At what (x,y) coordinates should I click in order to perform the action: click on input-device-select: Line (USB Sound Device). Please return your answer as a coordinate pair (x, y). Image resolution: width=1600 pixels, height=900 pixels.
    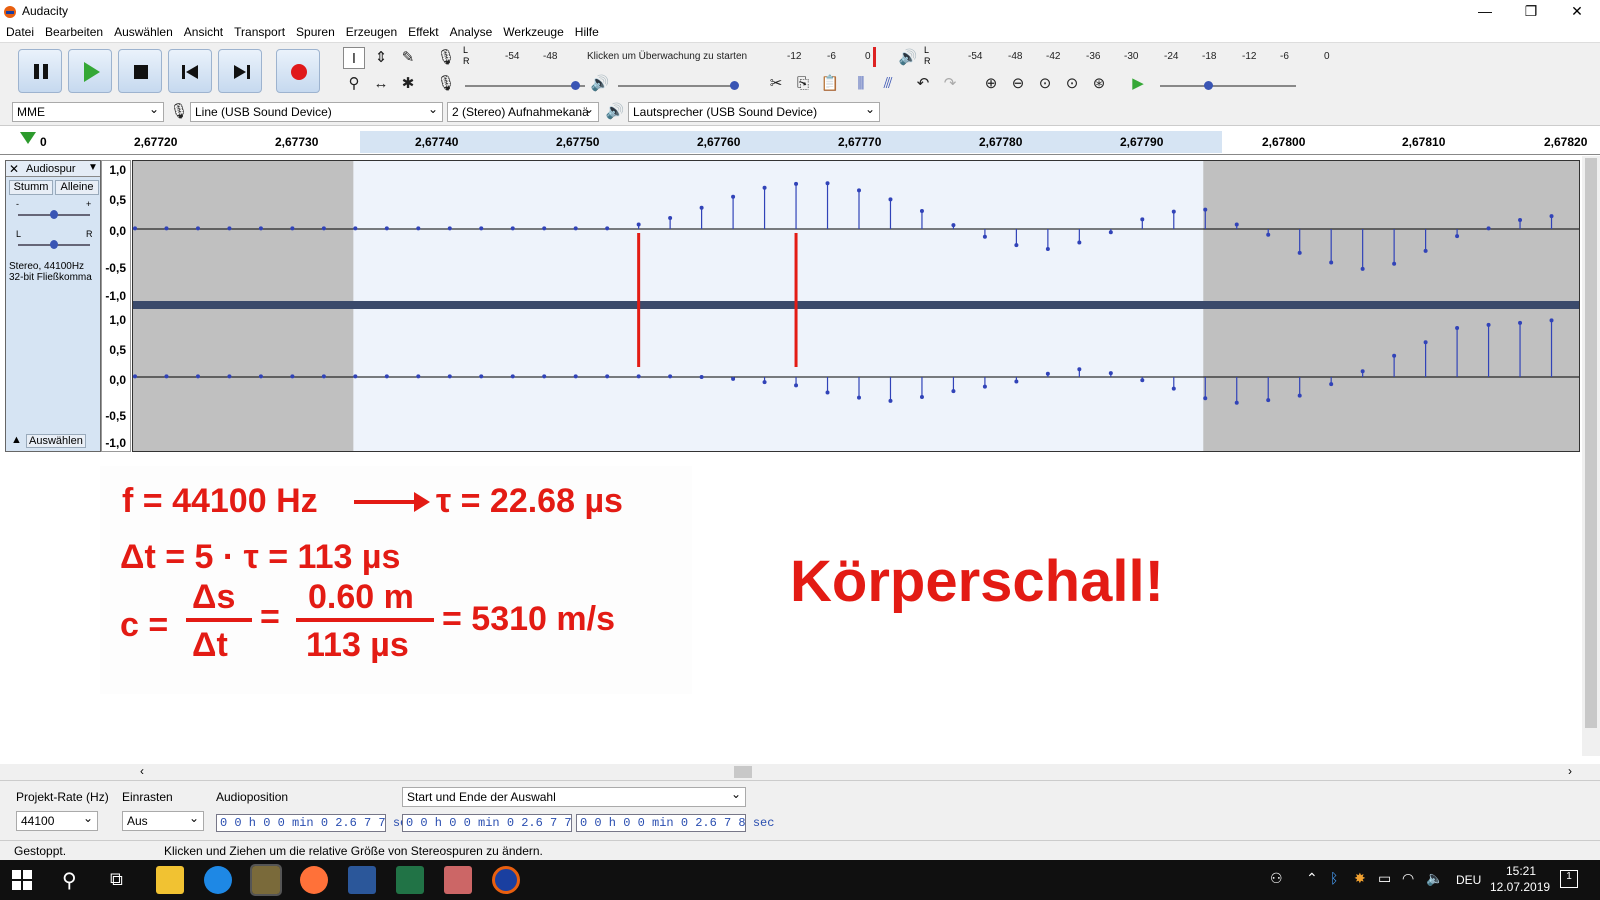
    Looking at the image, I should click on (316, 112).